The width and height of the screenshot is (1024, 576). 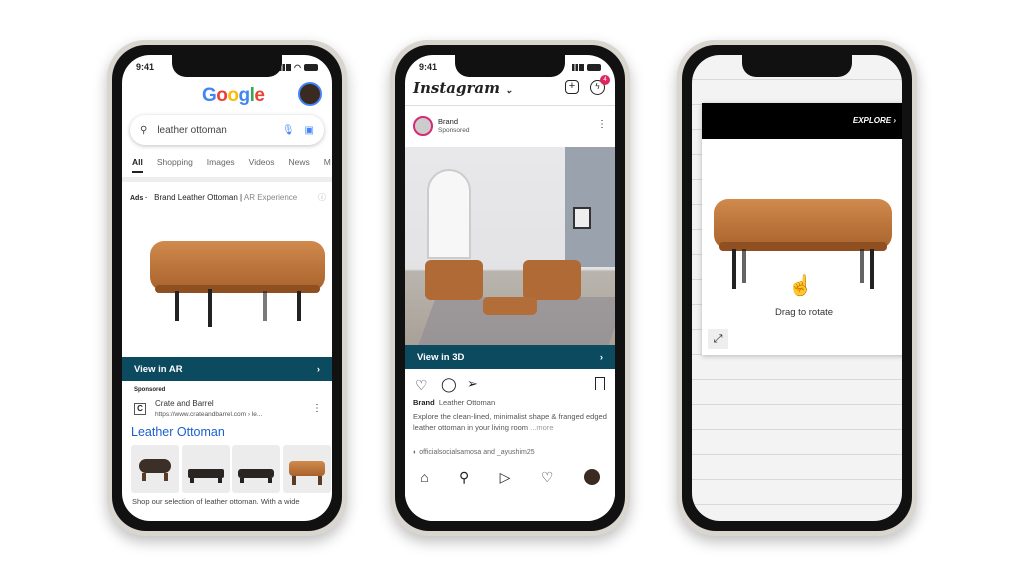 What do you see at coordinates (184, 403) in the screenshot?
I see `advertiser-name: Crate and Barrel` at bounding box center [184, 403].